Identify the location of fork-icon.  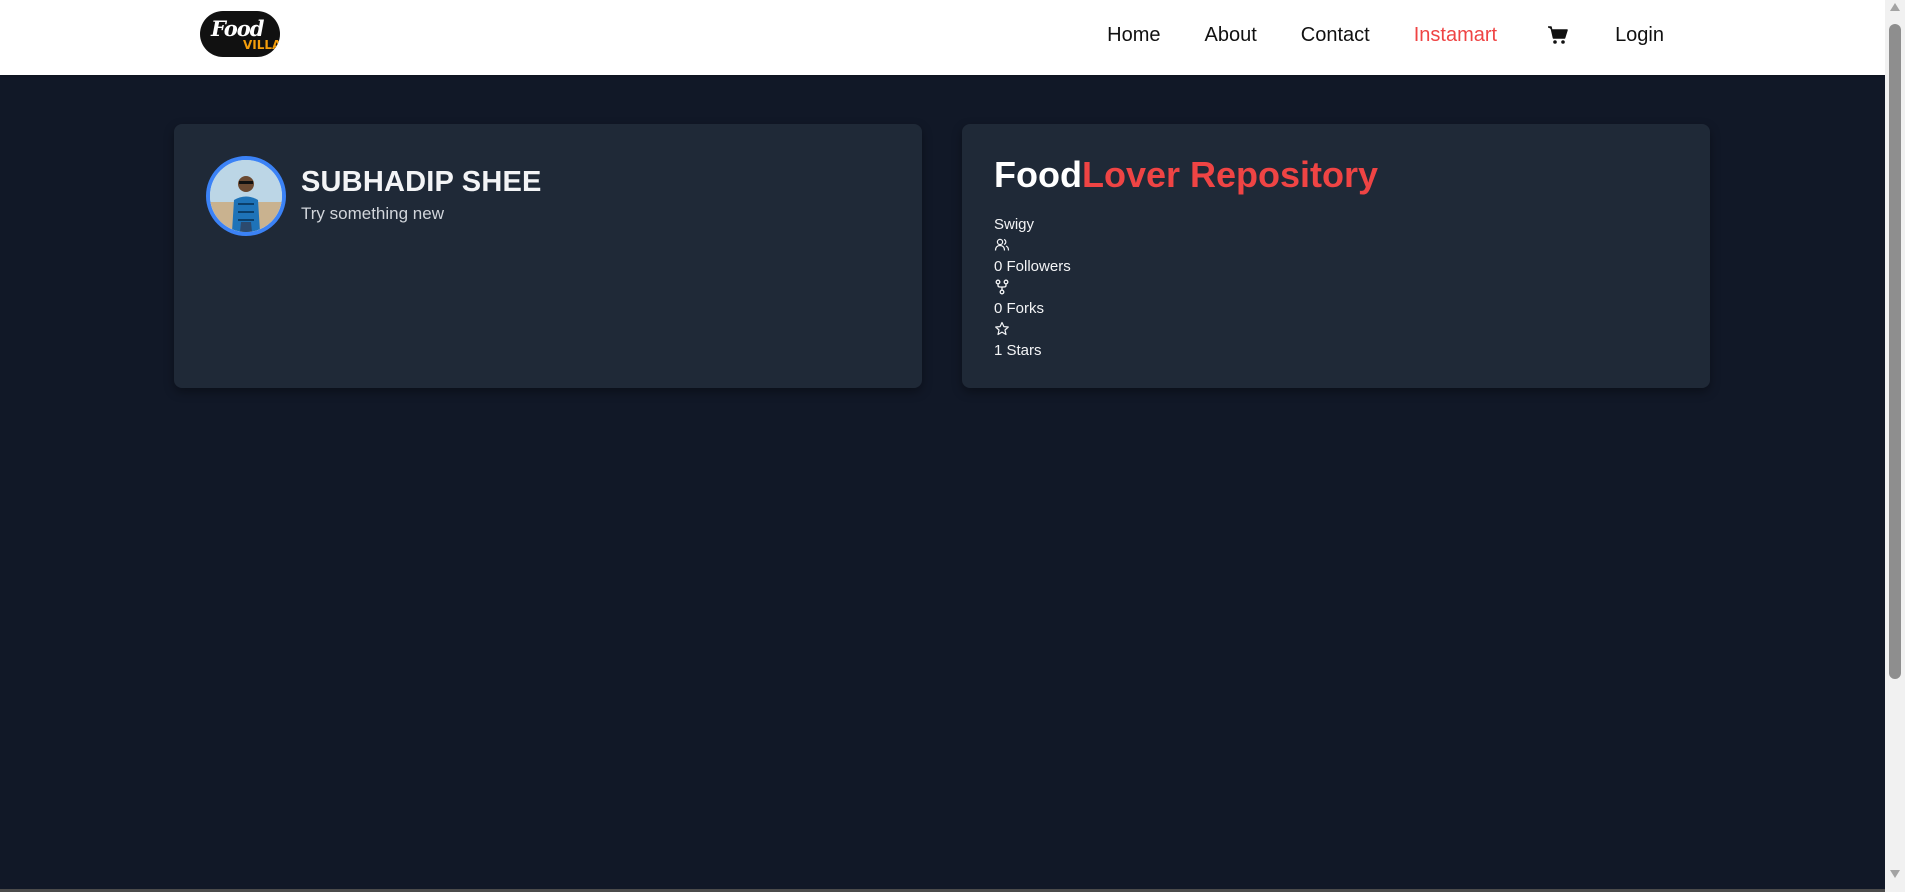
(1032, 289).